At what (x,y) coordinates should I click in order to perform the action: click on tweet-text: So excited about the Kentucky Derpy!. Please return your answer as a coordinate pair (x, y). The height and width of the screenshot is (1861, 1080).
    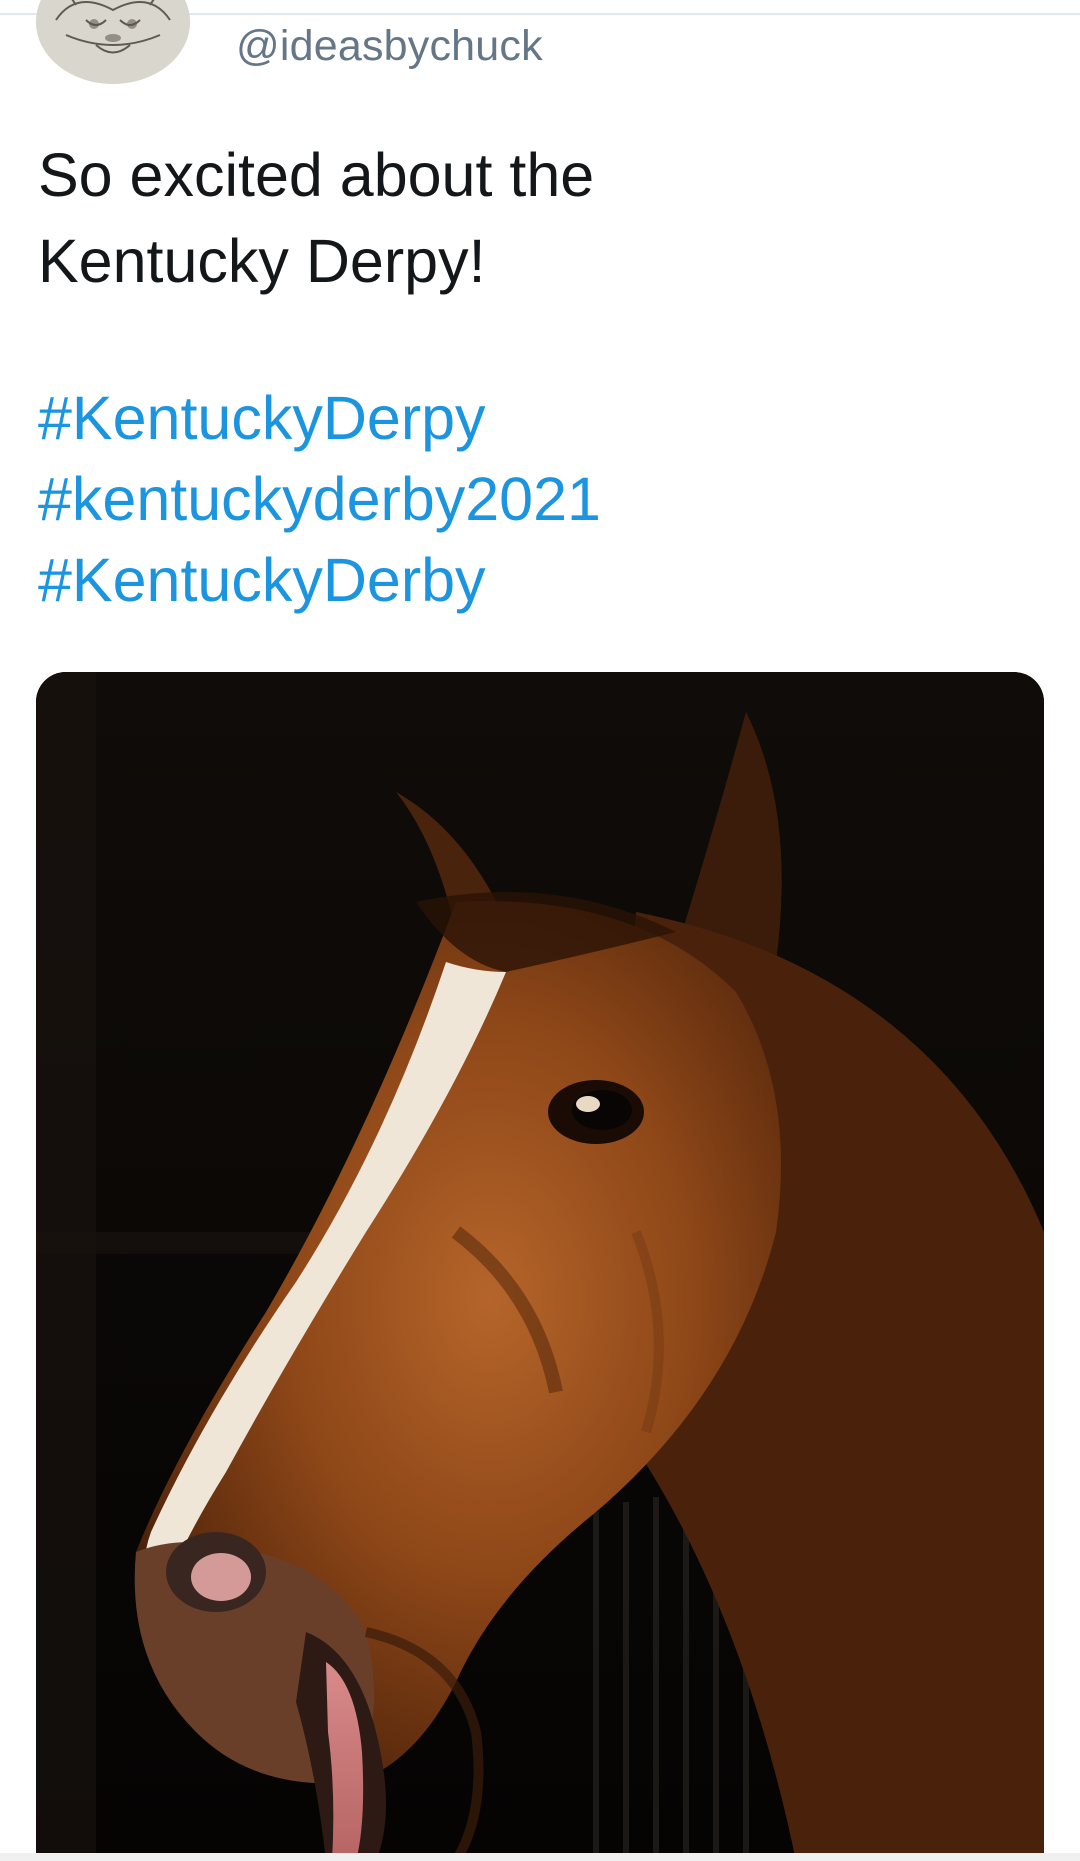
    Looking at the image, I should click on (508, 218).